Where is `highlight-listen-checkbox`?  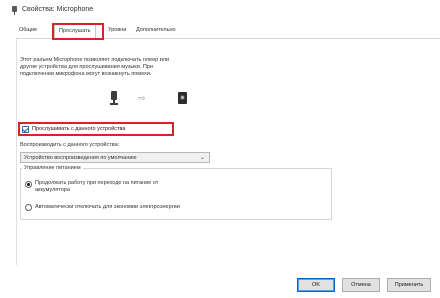
highlight-listen-checkbox is located at coordinates (96, 129).